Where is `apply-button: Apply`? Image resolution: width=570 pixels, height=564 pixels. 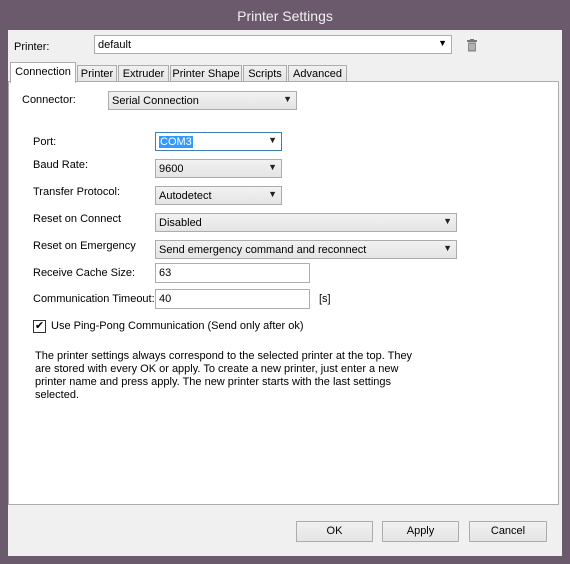
apply-button: Apply is located at coordinates (420, 531).